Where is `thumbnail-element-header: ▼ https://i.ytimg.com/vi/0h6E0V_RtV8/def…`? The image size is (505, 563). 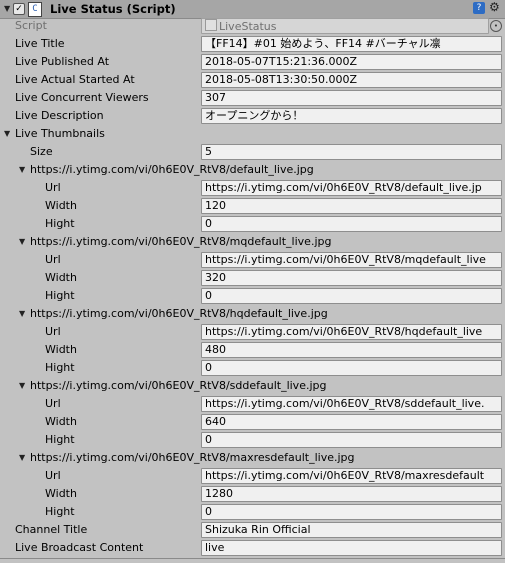 thumbnail-element-header: ▼ https://i.ytimg.com/vi/0h6E0V_RtV8/def… is located at coordinates (252, 170).